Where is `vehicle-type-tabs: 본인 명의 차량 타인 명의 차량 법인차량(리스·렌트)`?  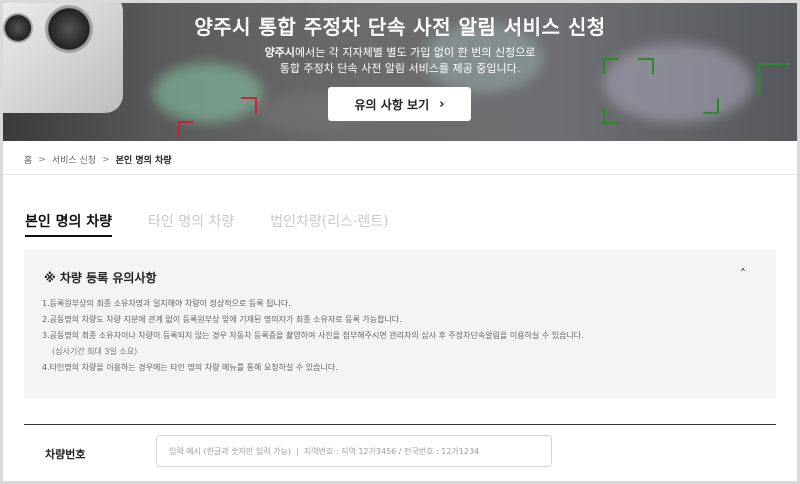
vehicle-type-tabs: 본인 명의 차량 타인 명의 차량 법인차량(리스·렌트) is located at coordinates (207, 224).